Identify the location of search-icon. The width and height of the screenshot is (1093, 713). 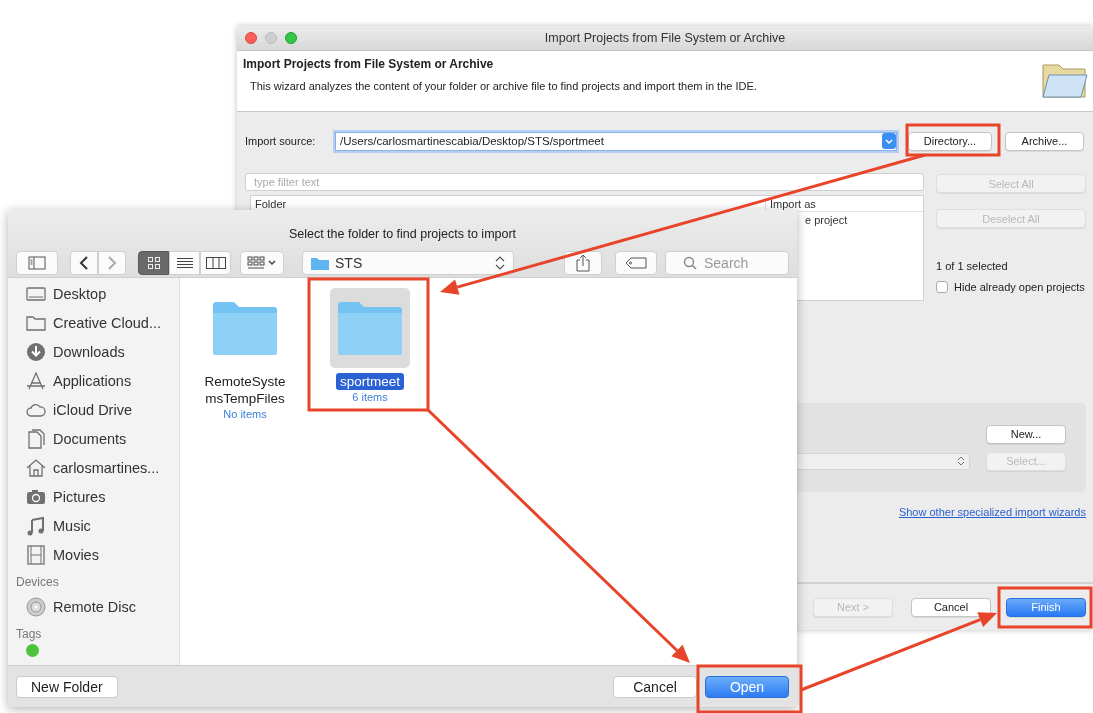
(690, 263).